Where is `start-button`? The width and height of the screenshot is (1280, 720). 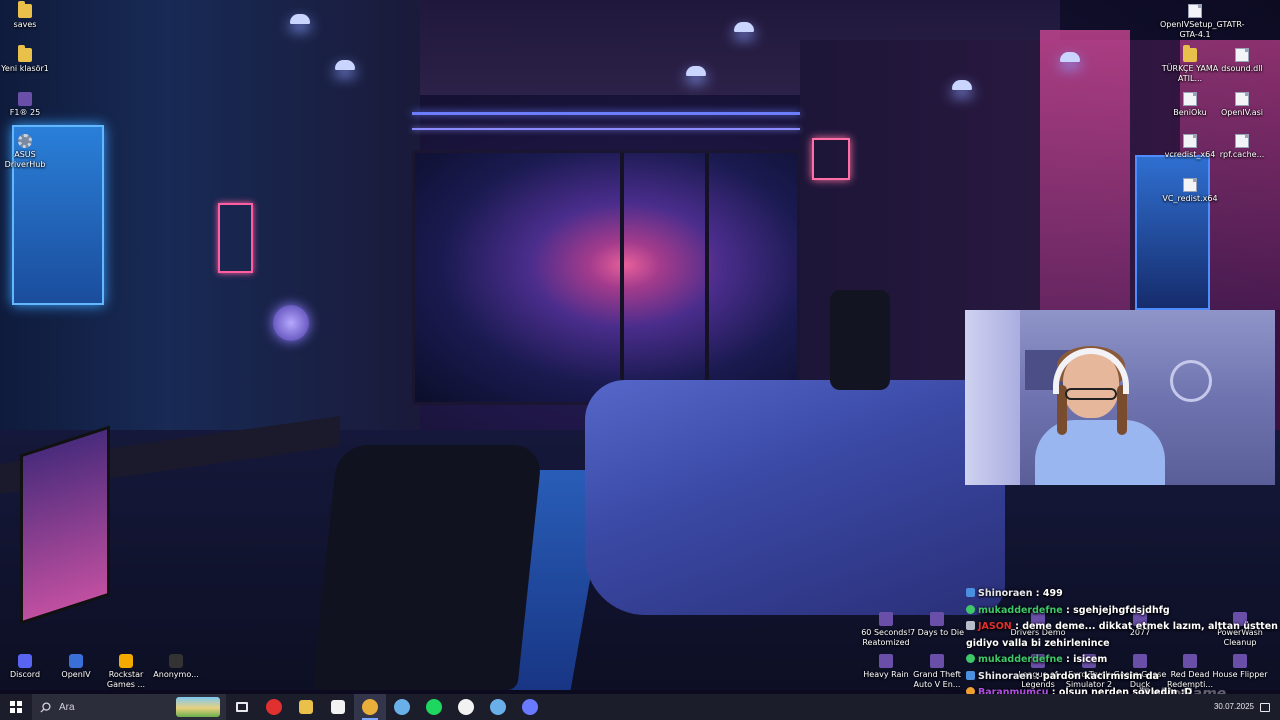
start-button is located at coordinates (16, 707).